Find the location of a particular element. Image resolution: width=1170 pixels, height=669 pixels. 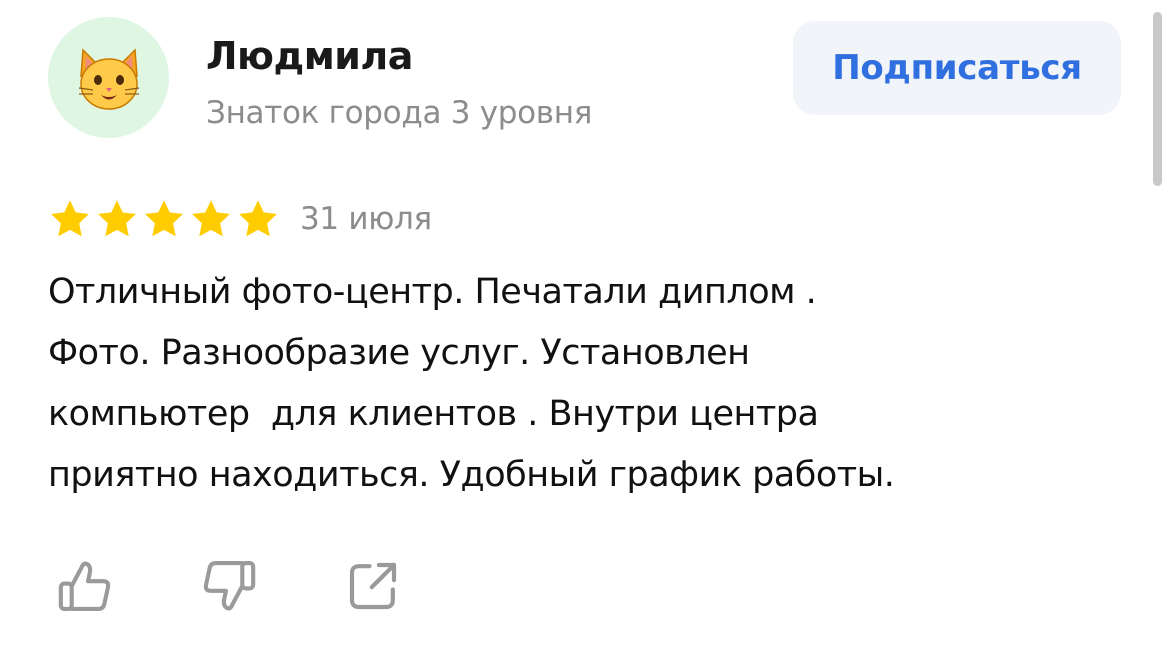

subscribe-button: Подписаться is located at coordinates (957, 68).